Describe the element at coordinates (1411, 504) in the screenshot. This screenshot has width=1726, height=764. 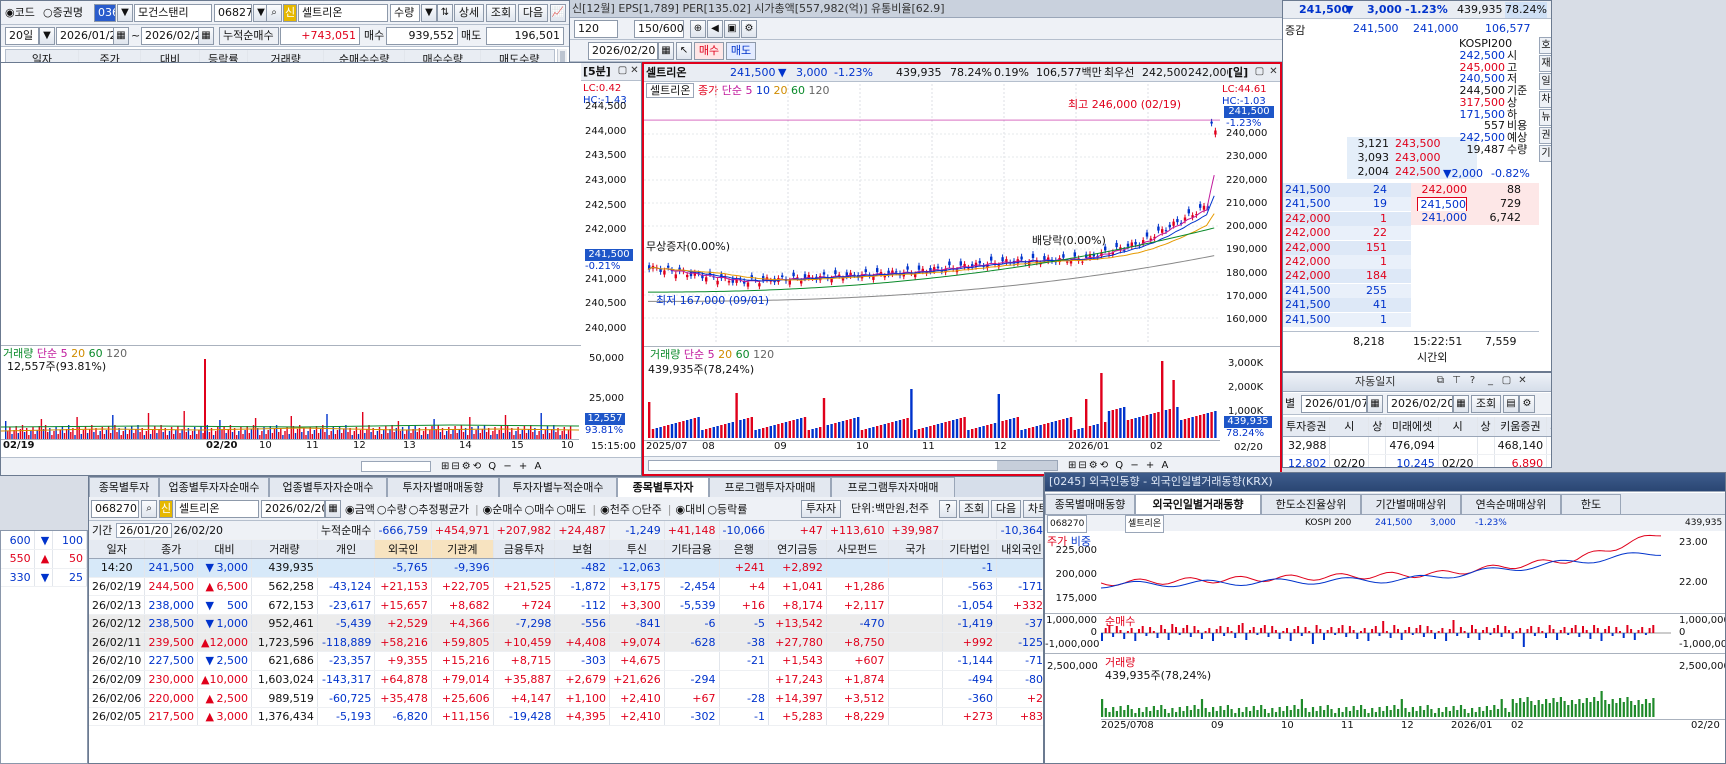
I see `fr-tab-3: 기간별매매상위` at that location.